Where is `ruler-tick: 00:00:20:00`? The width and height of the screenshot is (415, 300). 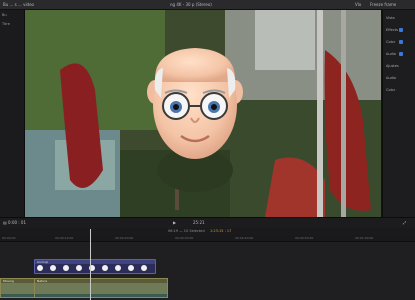 ruler-tick: 00:00:20:00 is located at coordinates (124, 238).